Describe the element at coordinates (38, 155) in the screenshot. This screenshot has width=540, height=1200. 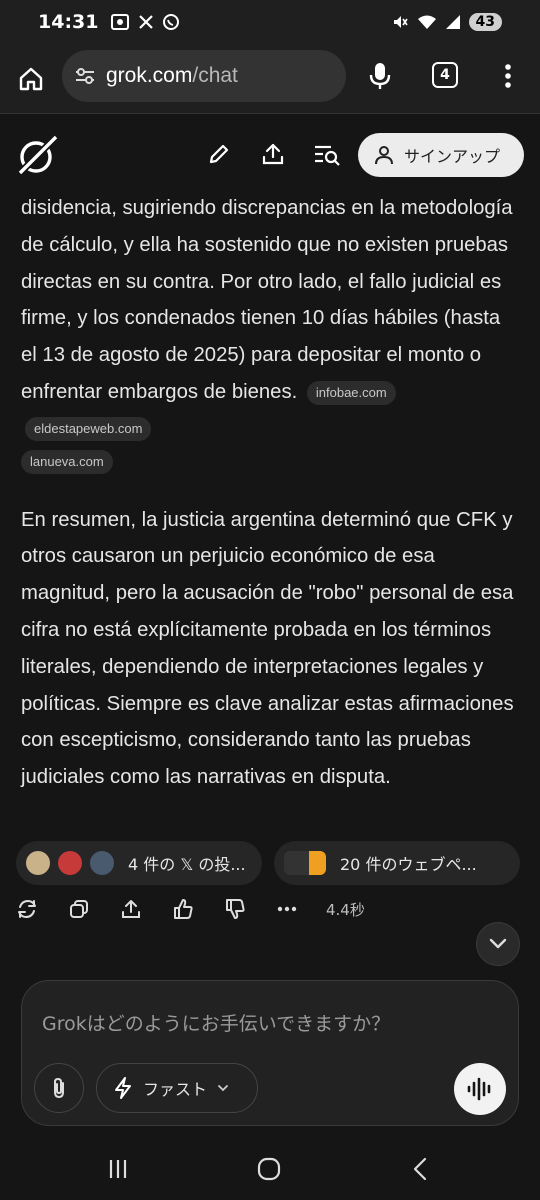
I see `grok-logo-icon` at that location.